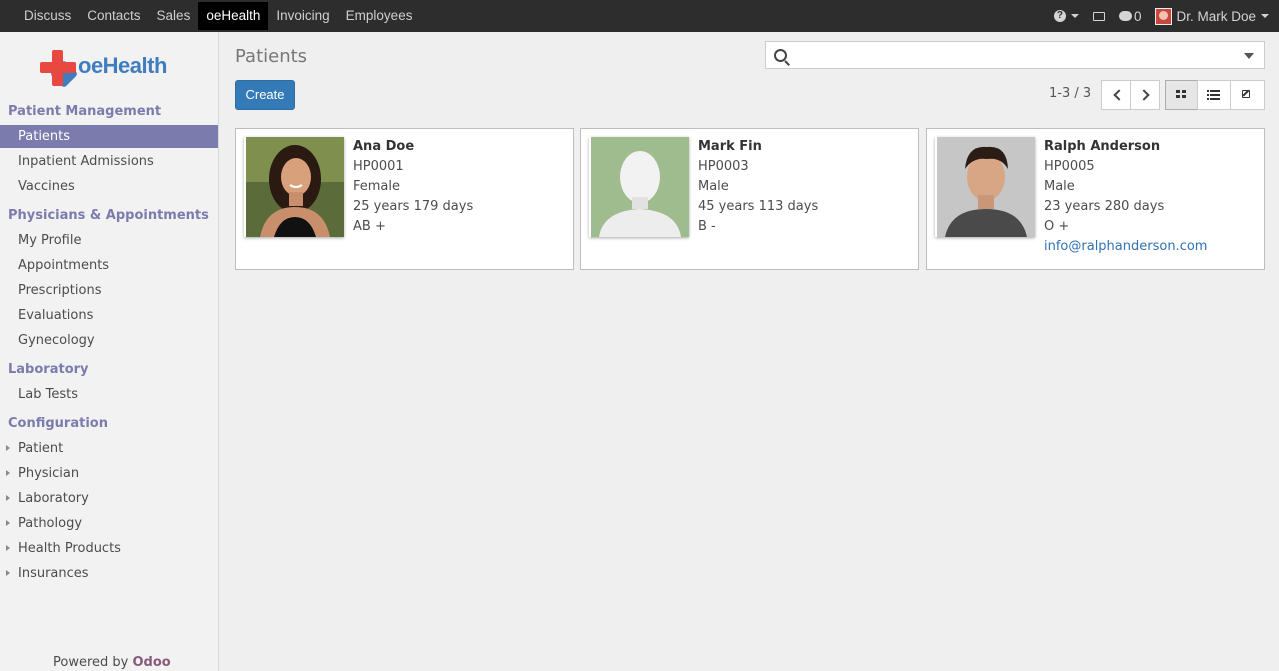  I want to click on user-menu: Dr. Mark Doe, so click(1212, 16).